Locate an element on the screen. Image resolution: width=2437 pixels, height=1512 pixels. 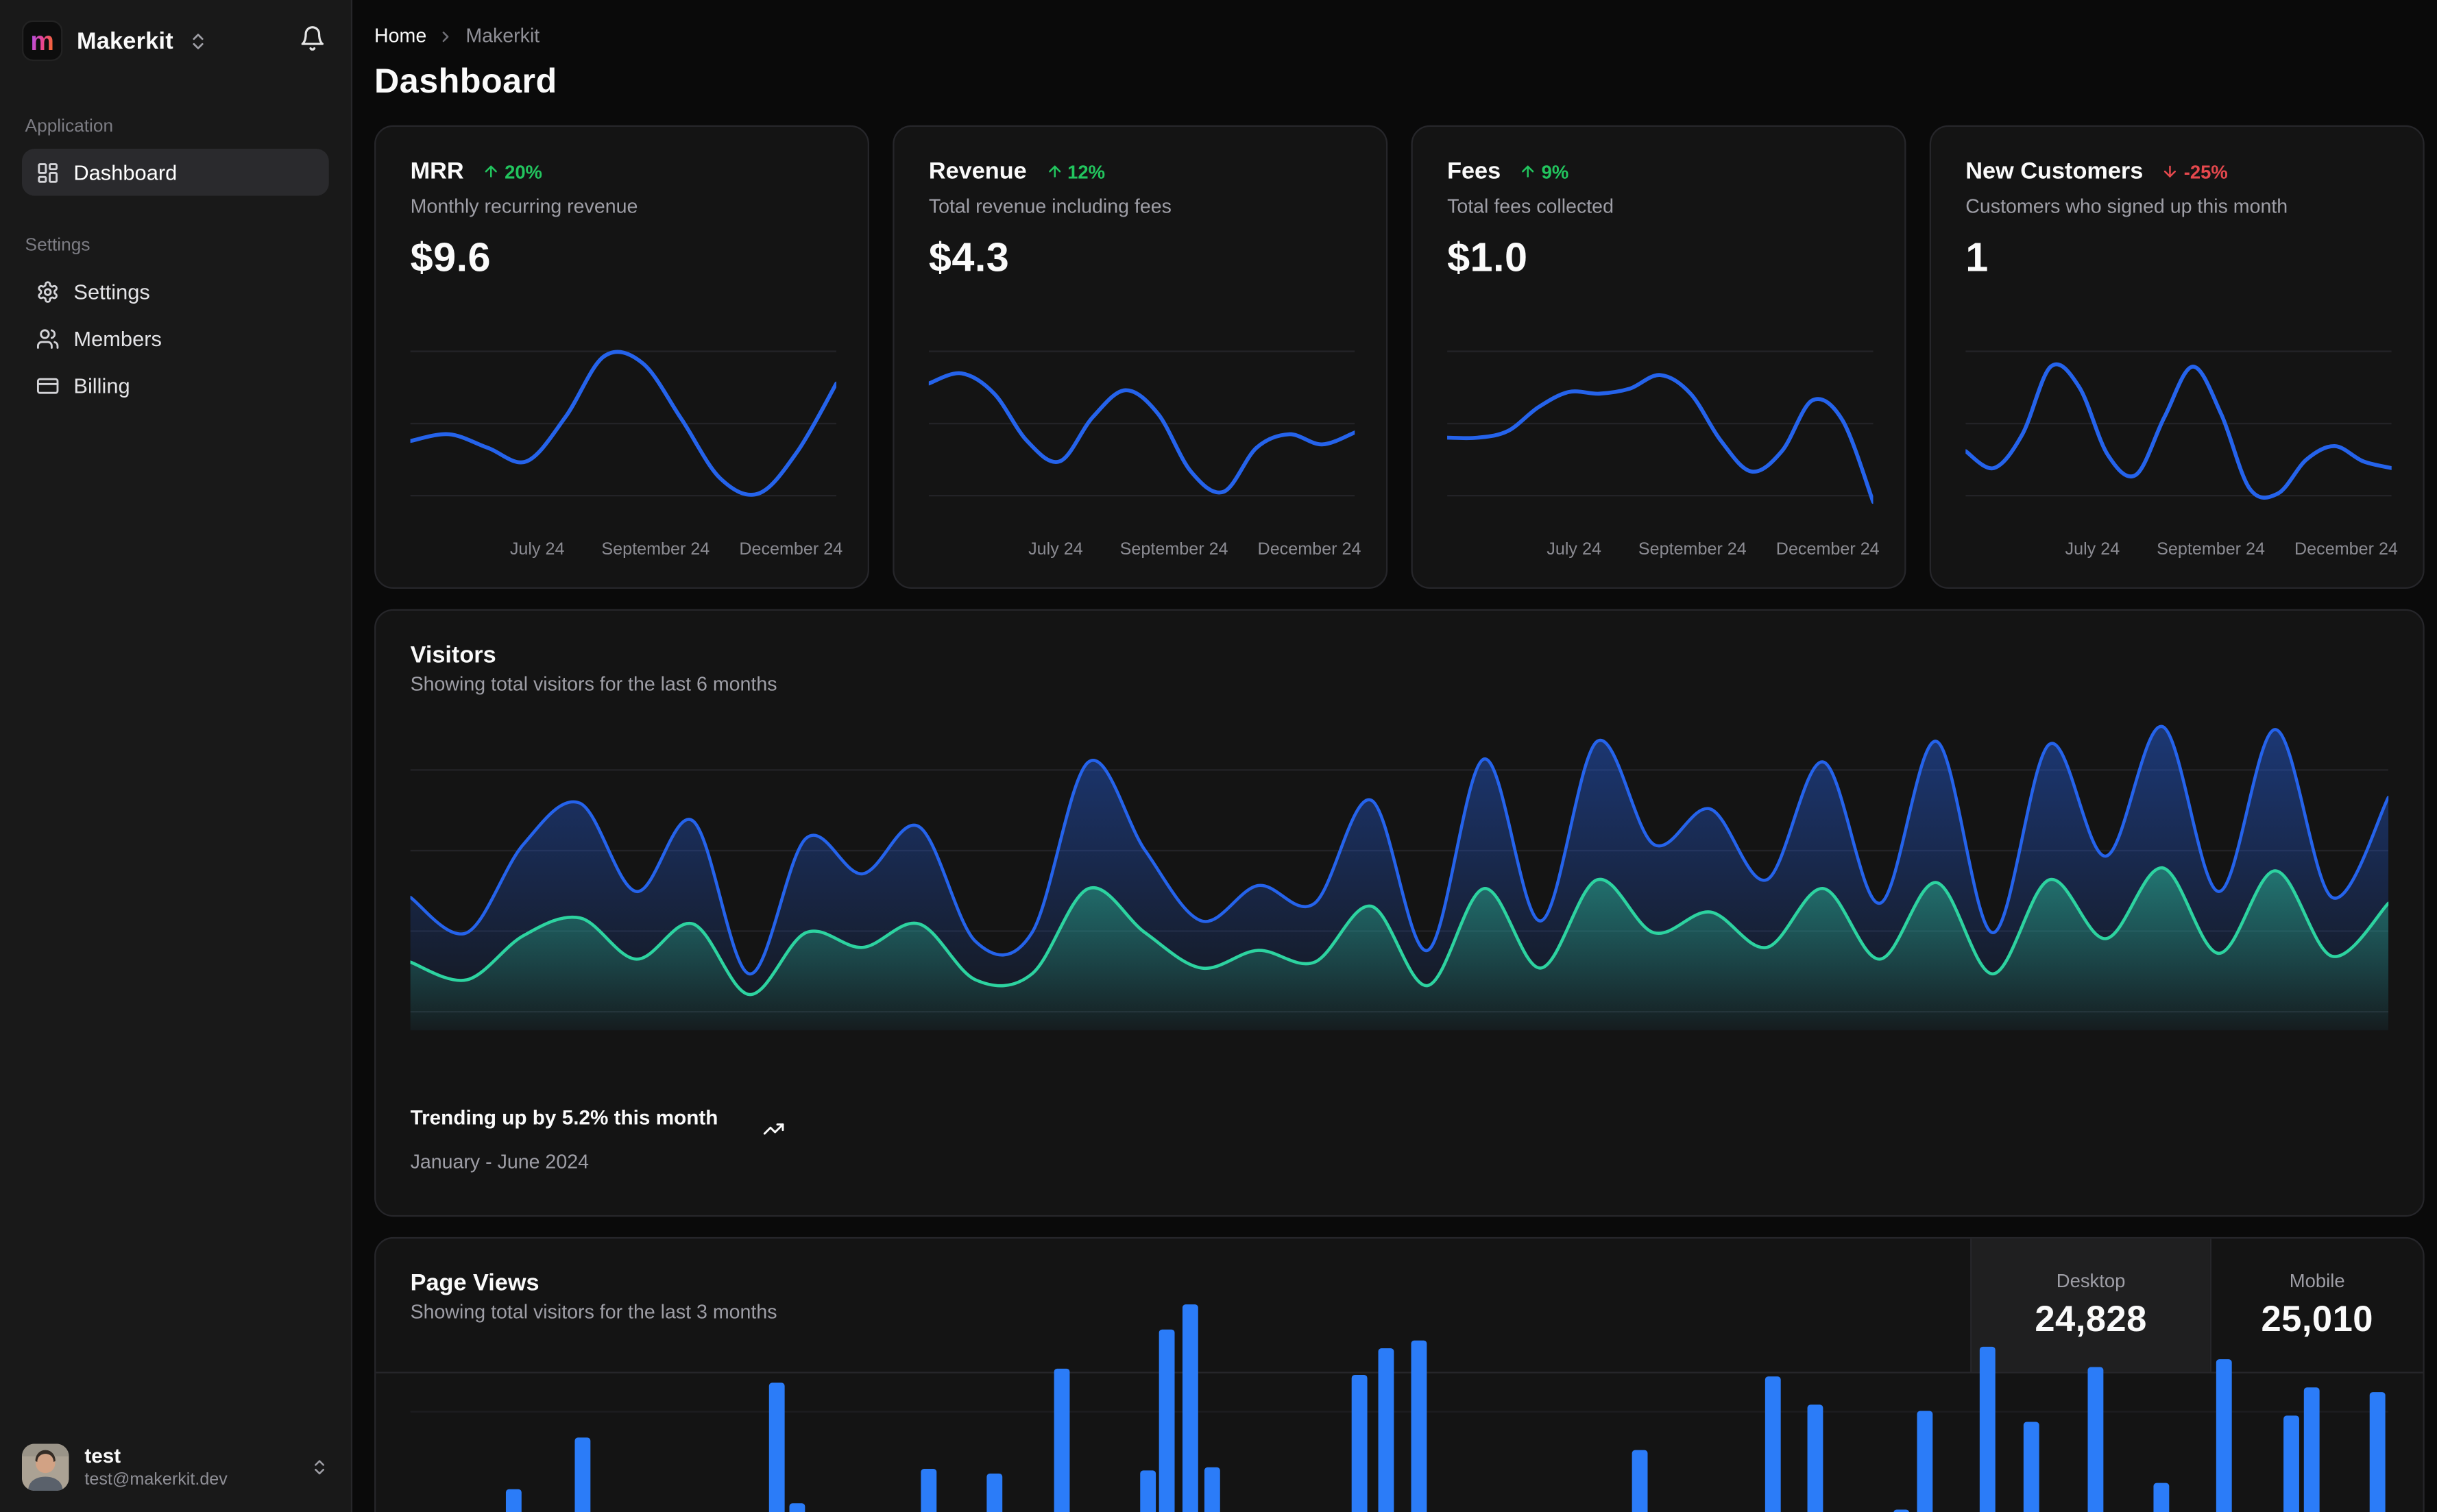
section-label-settings: Settings is located at coordinates (57, 246).